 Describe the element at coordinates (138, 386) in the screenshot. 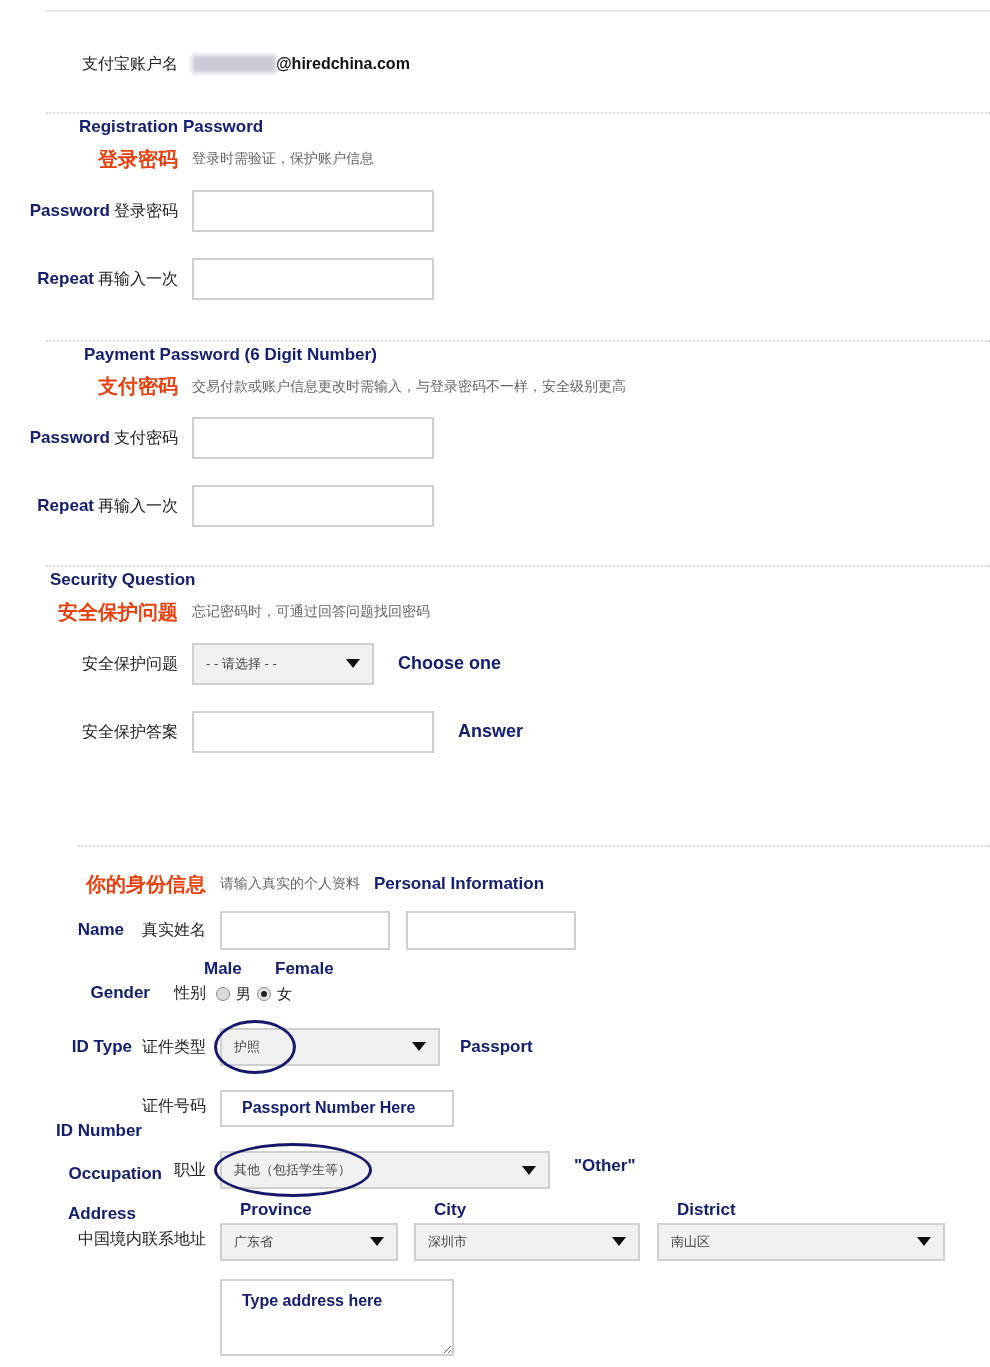

I see `section-title: 支付密码` at that location.